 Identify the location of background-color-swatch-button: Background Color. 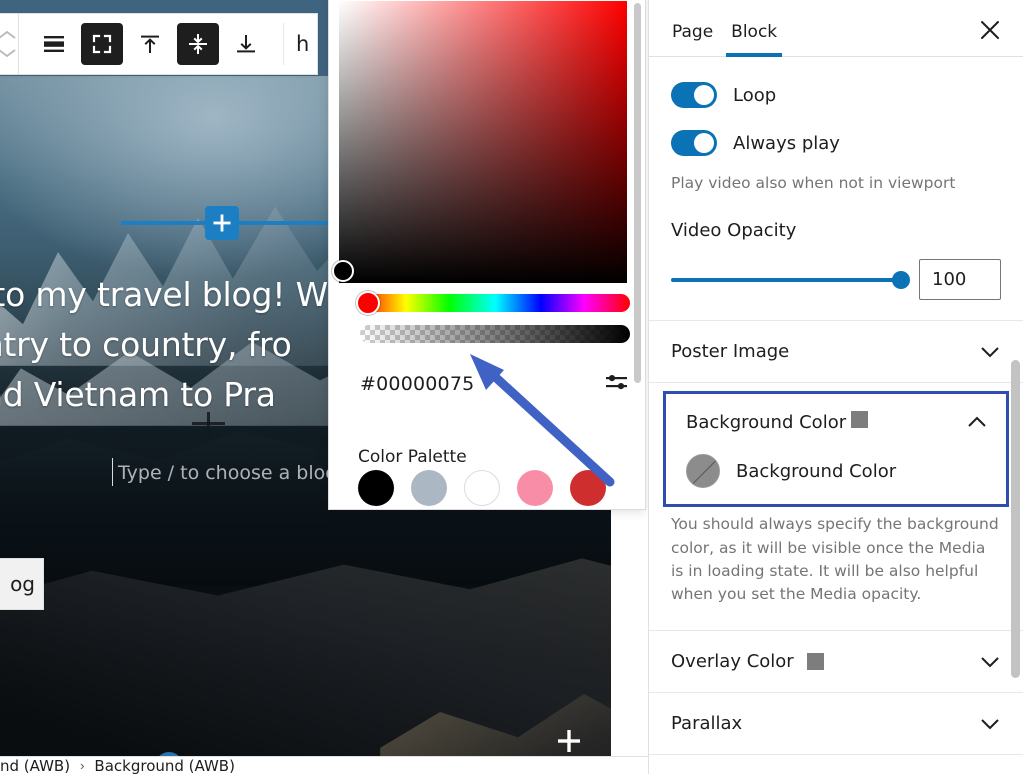
(836, 477).